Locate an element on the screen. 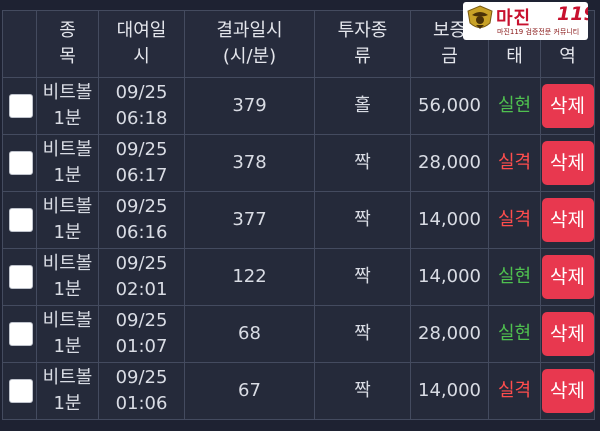  eagle-badge-icon is located at coordinates (480, 17).